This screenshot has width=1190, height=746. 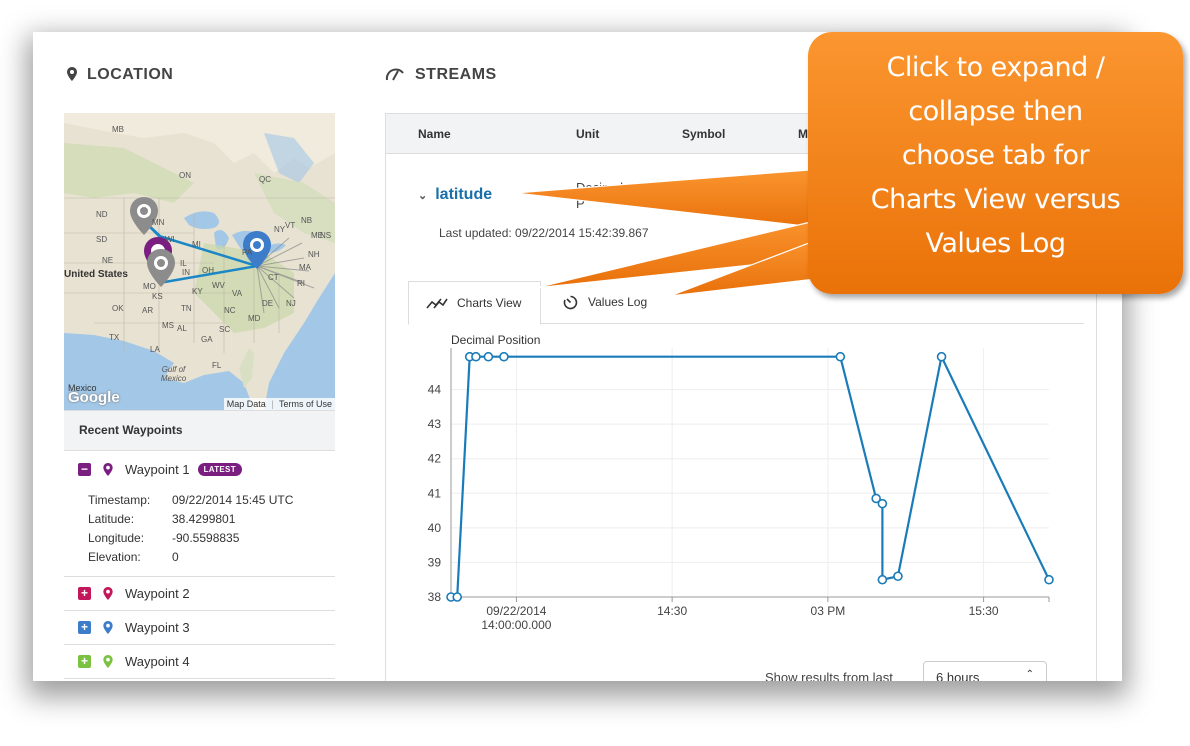 I want to click on callout-line: Values Log, so click(x=995, y=243).